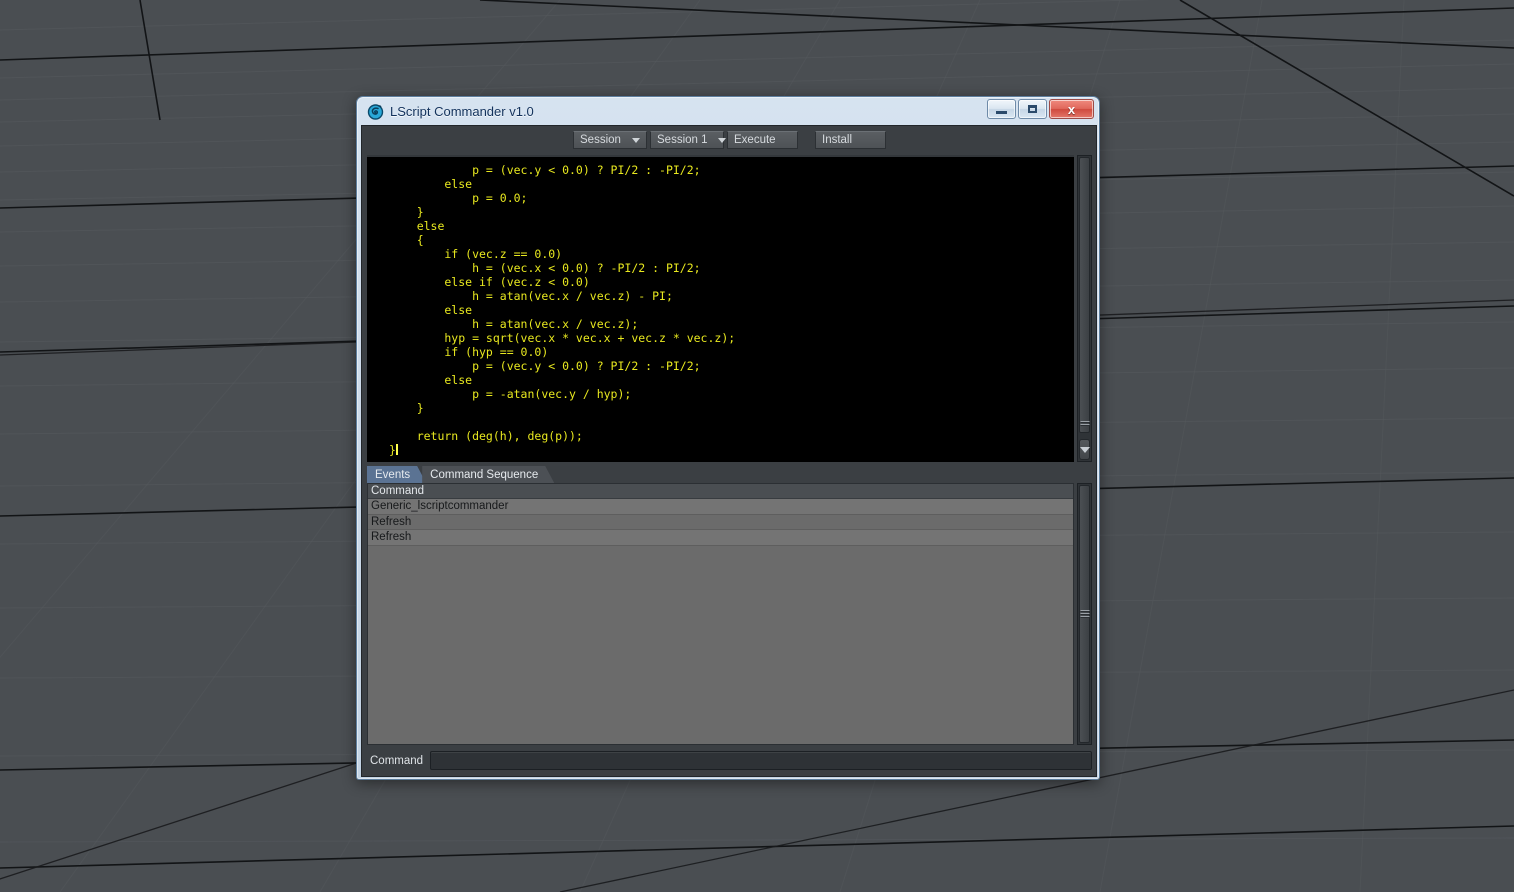  I want to click on code-vertical-scrollbar, so click(1084, 308).